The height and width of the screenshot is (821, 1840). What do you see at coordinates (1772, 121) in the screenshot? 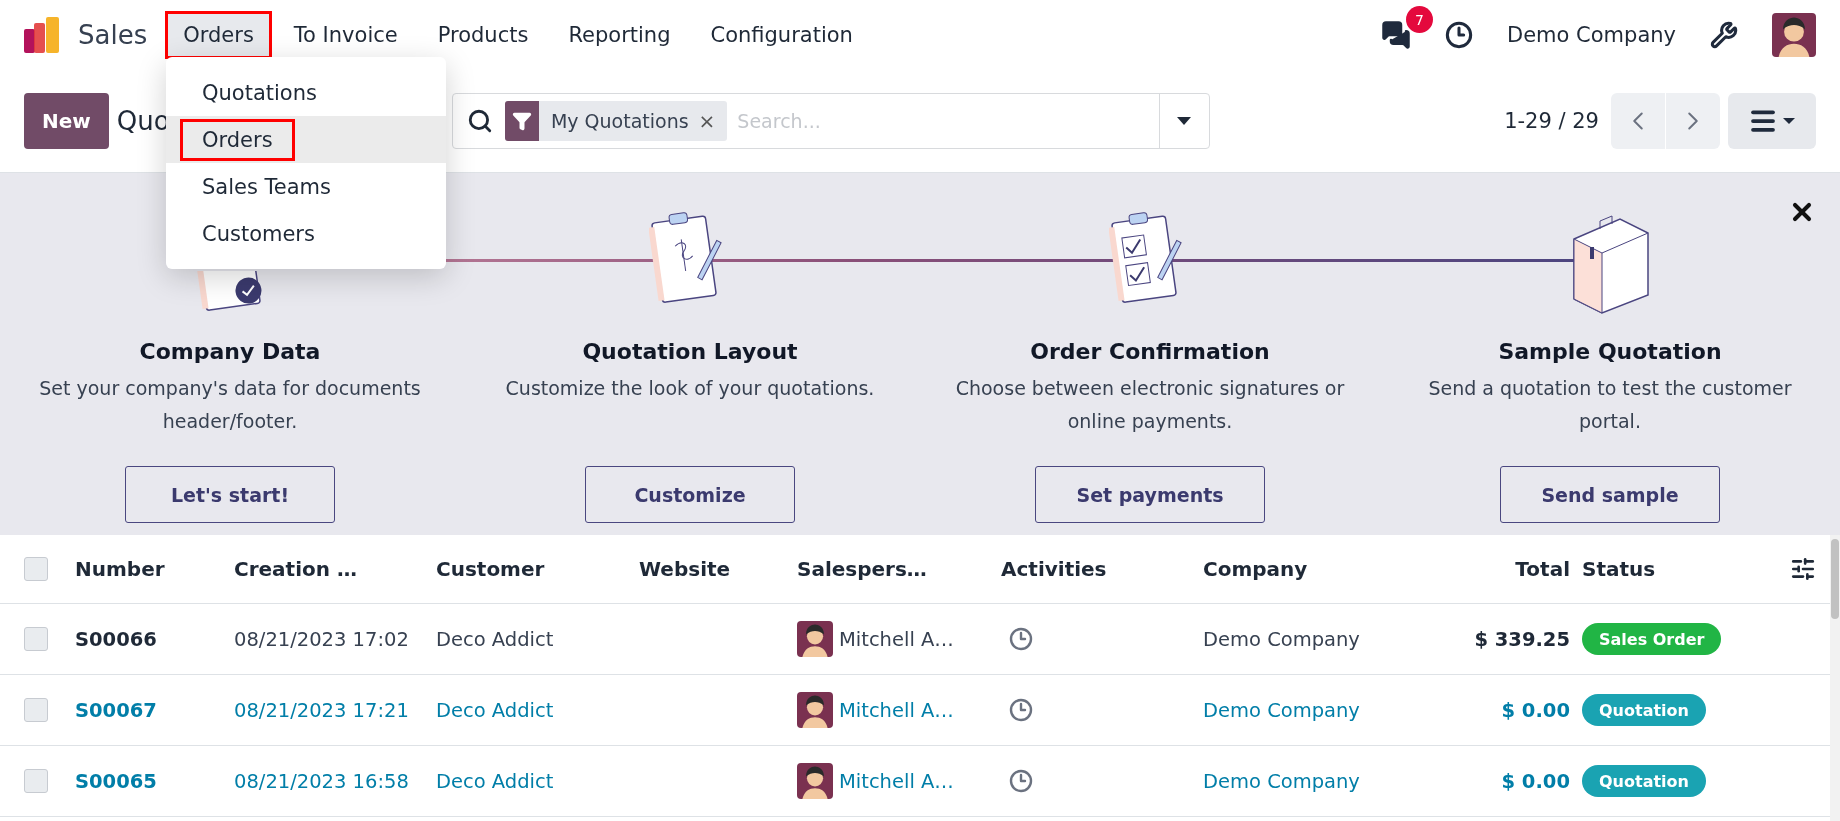
I see `view-switcher-button` at bounding box center [1772, 121].